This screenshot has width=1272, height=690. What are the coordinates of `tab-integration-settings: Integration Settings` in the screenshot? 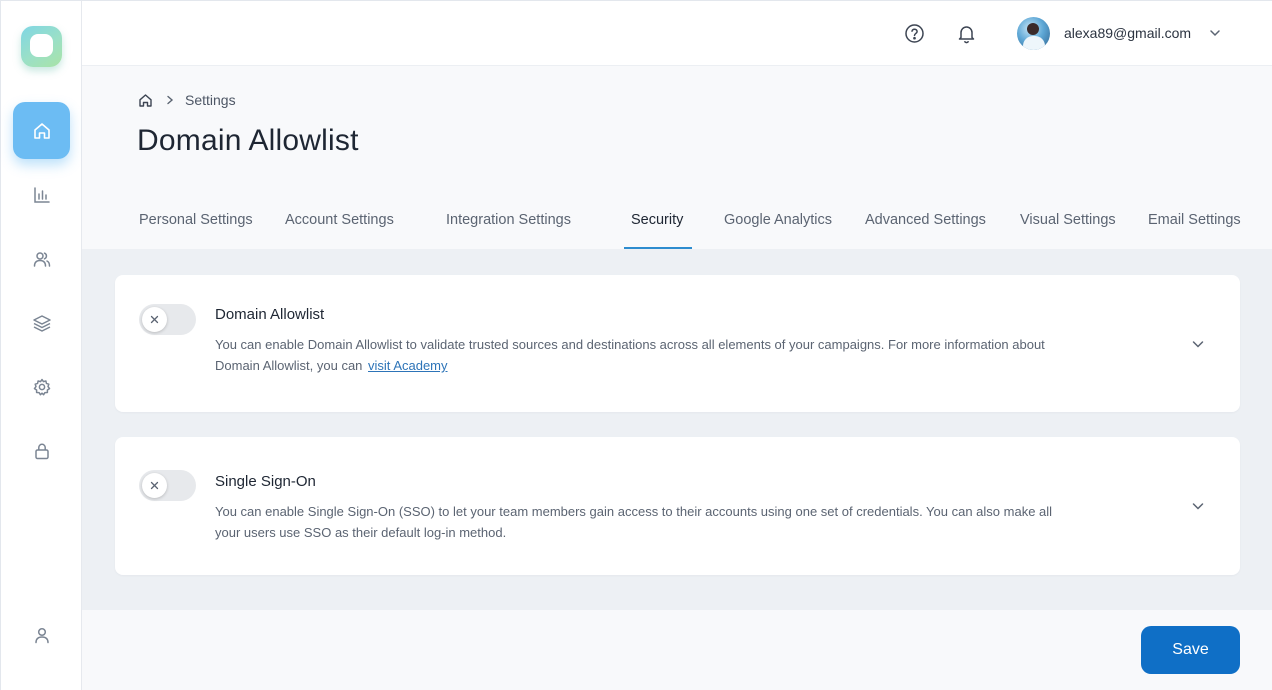 It's located at (508, 220).